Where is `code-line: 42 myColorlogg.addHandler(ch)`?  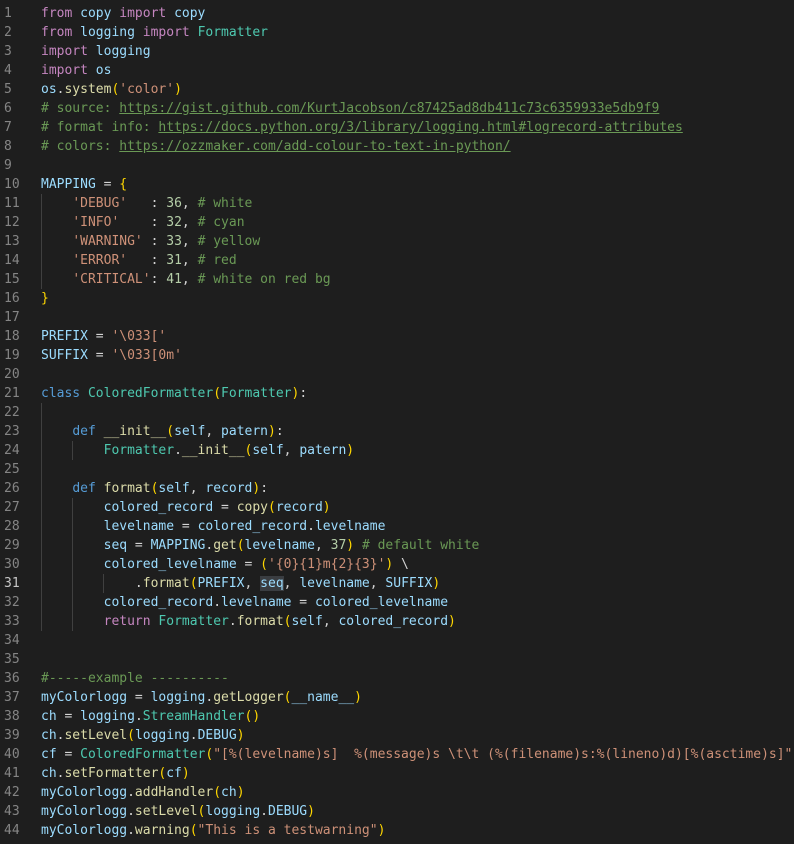
code-line: 42 myColorlogg.addHandler(ch) is located at coordinates (397, 792).